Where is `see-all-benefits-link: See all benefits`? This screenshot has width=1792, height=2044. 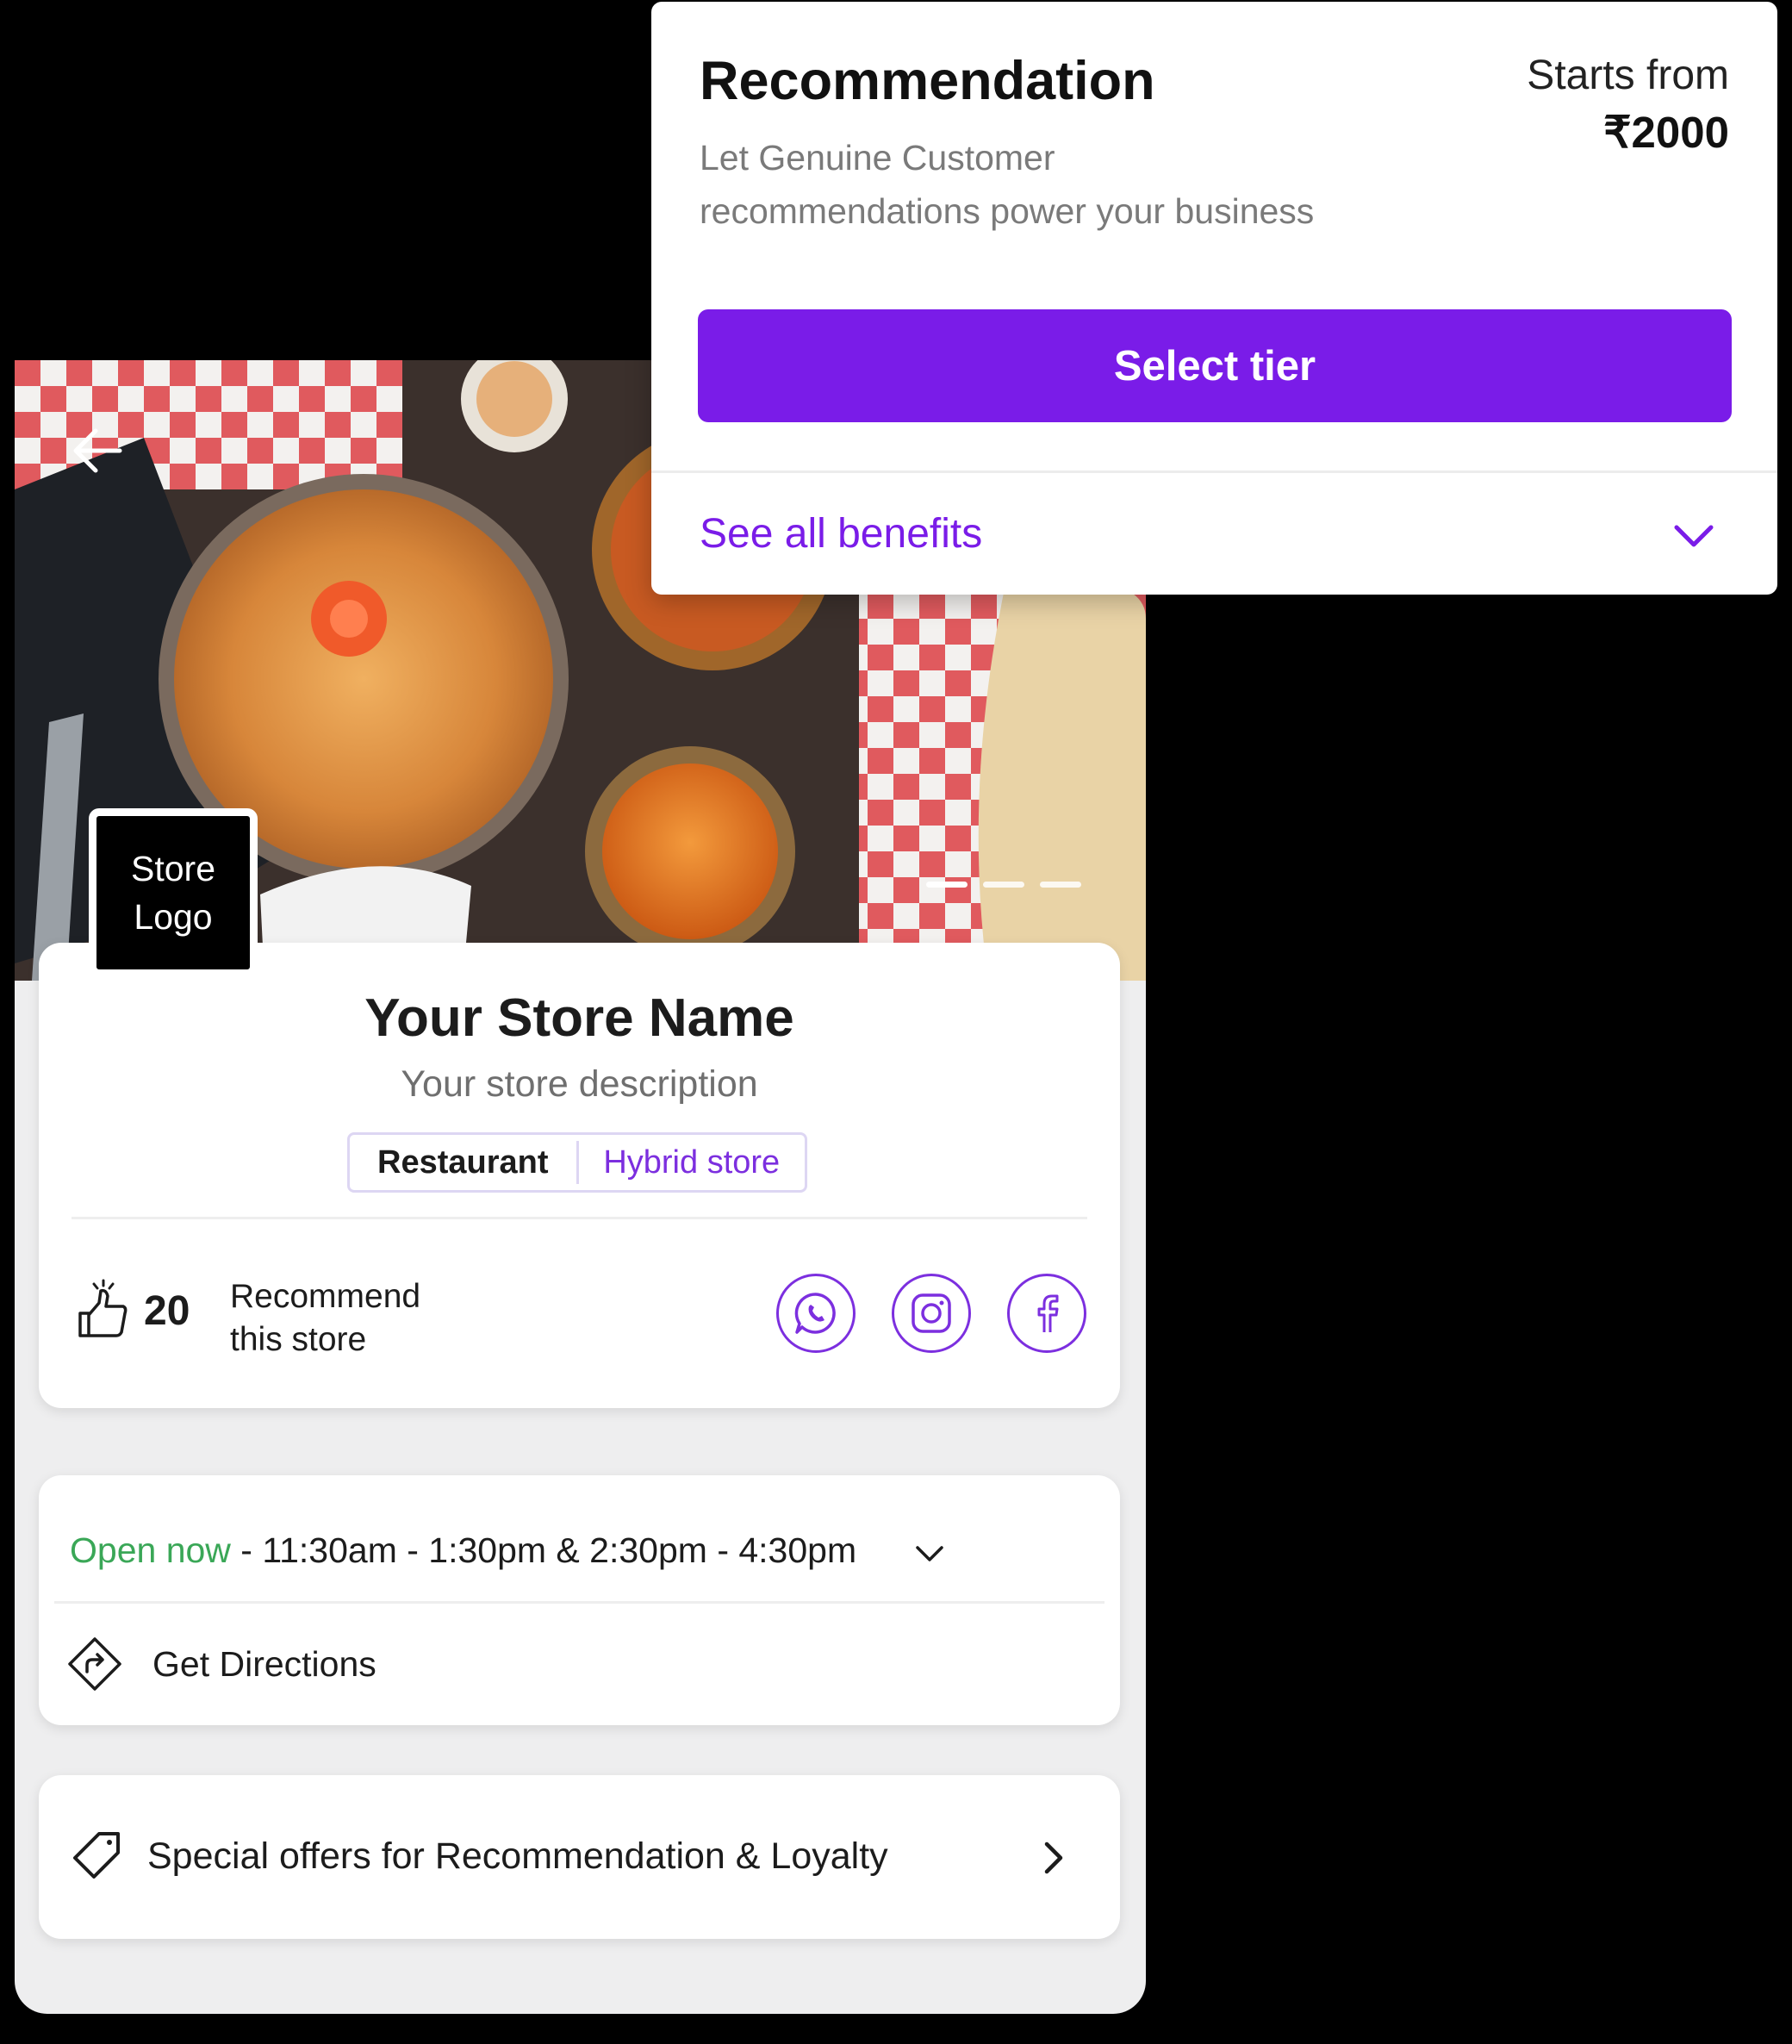 see-all-benefits-link: See all benefits is located at coordinates (841, 534).